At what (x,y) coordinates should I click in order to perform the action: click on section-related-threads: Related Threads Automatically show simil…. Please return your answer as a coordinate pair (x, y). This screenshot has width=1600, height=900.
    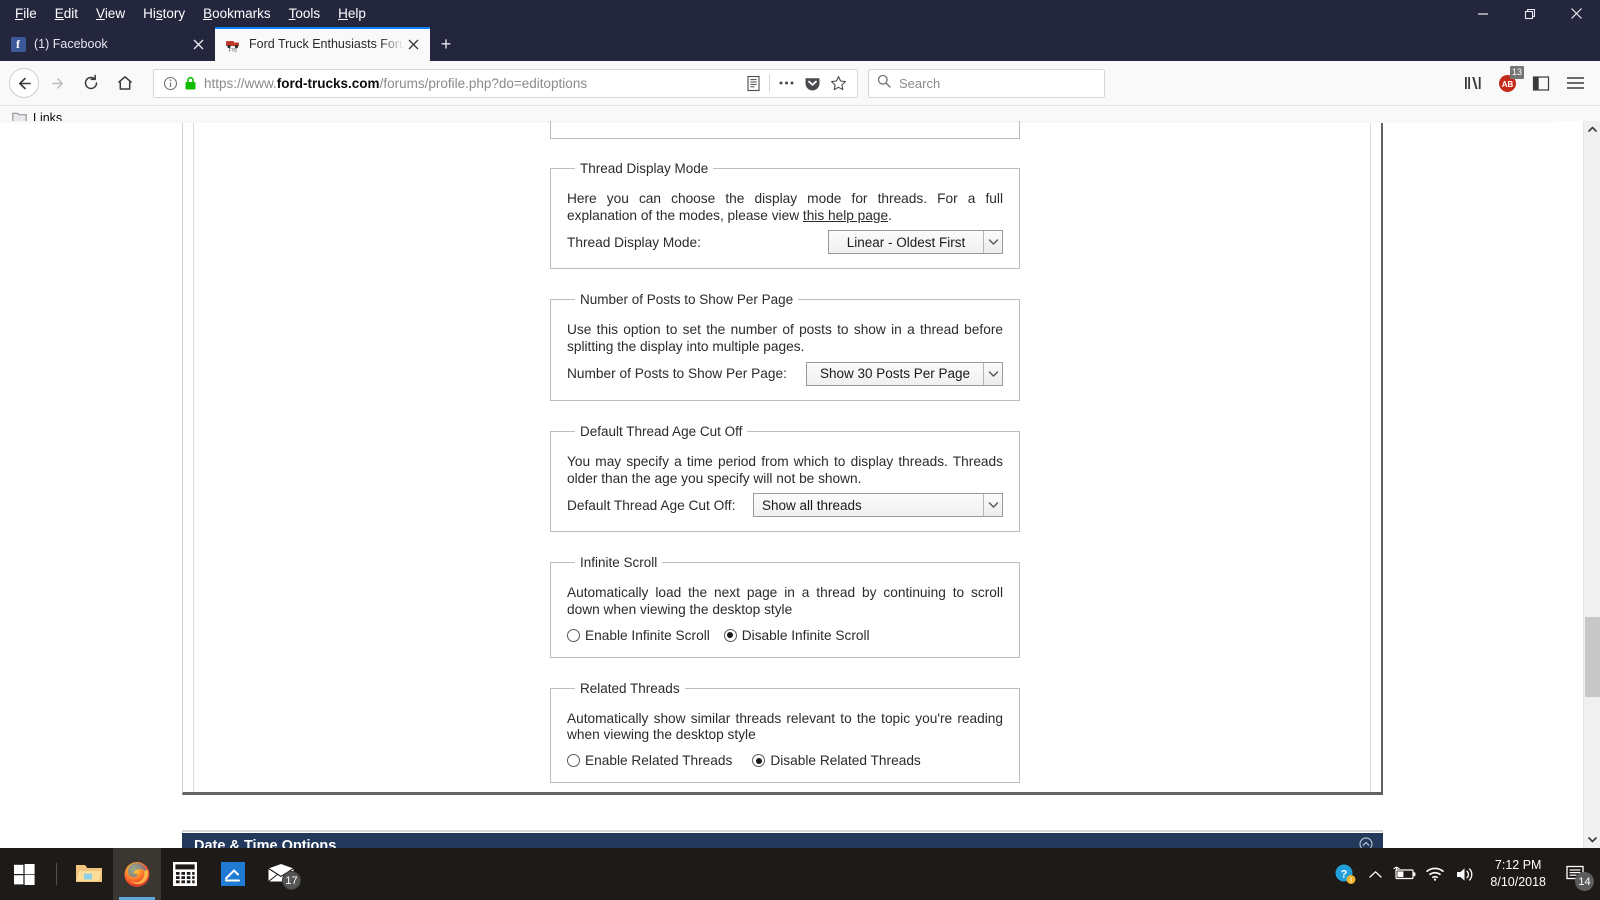
    Looking at the image, I should click on (785, 732).